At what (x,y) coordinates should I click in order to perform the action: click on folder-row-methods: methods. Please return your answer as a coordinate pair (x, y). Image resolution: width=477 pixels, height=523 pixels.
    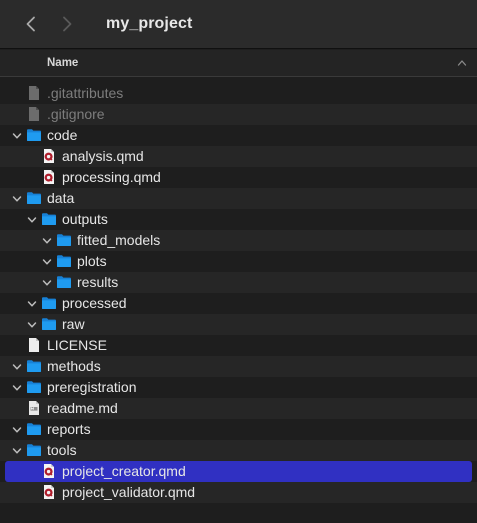
    Looking at the image, I should click on (238, 366).